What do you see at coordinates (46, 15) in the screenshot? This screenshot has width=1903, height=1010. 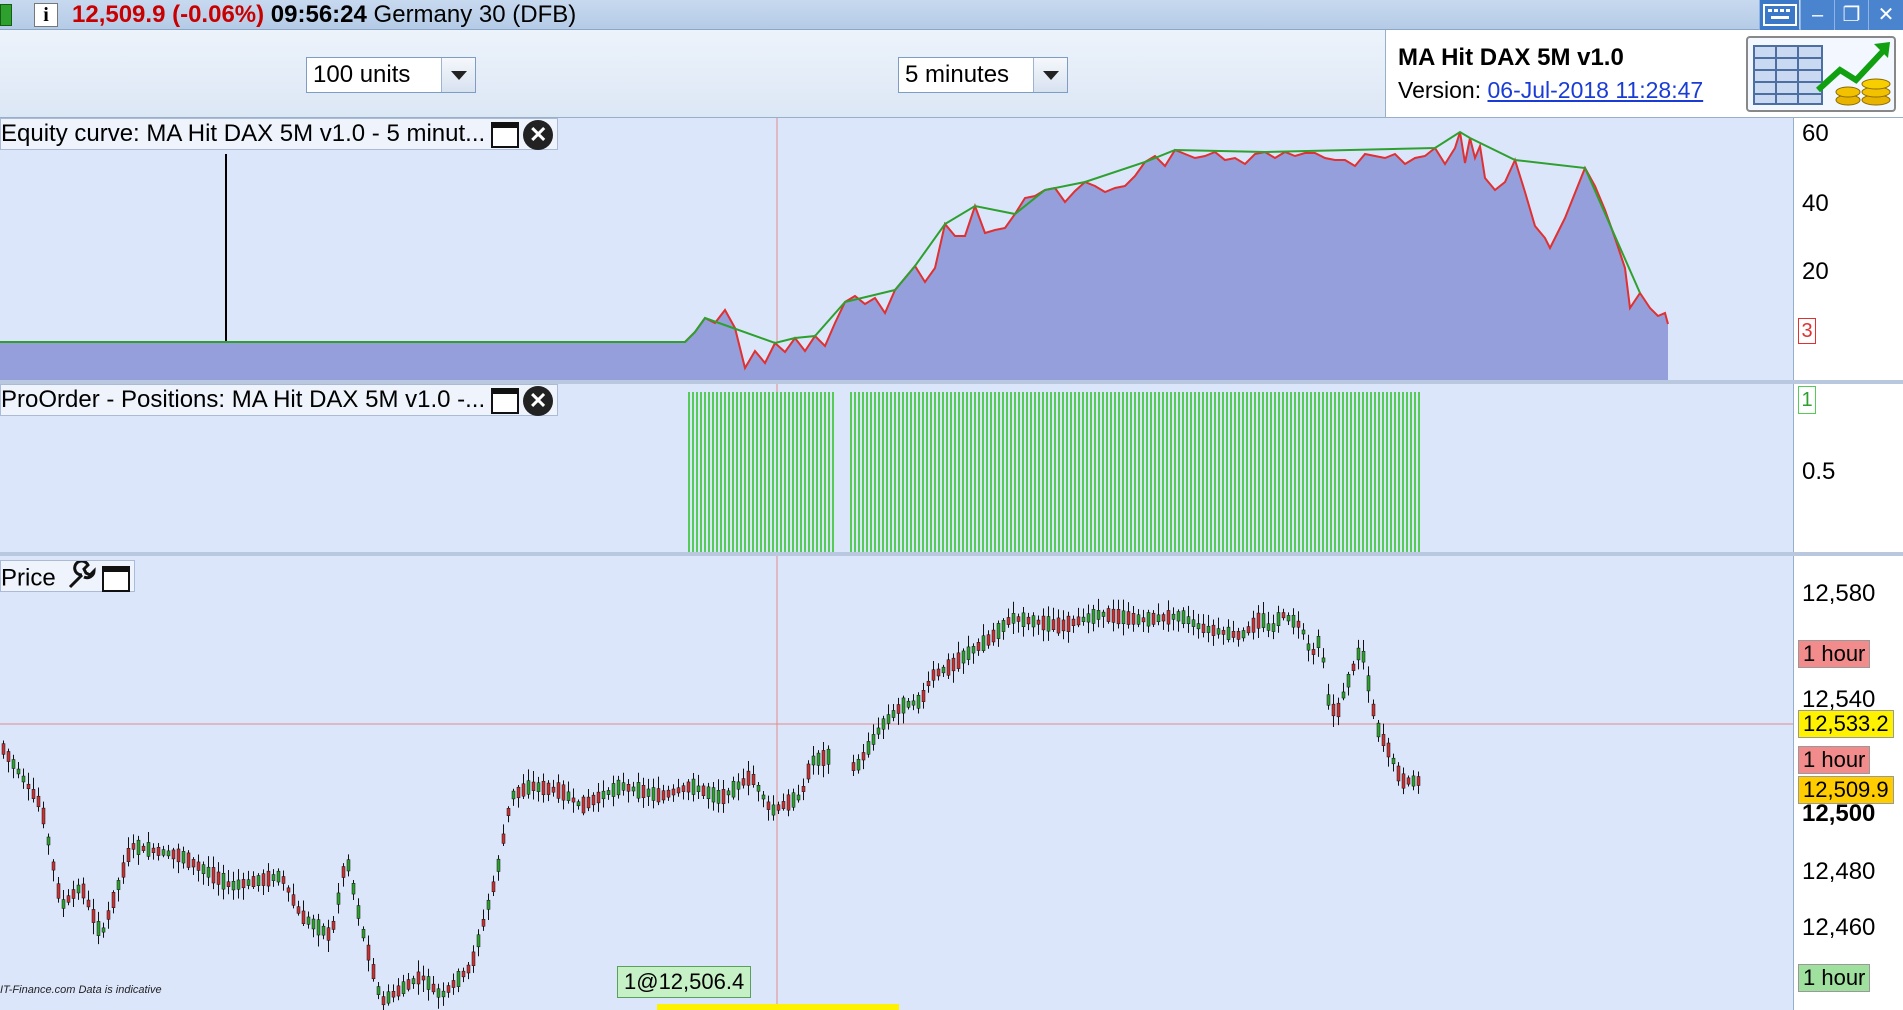 I see `info-icon: i` at bounding box center [46, 15].